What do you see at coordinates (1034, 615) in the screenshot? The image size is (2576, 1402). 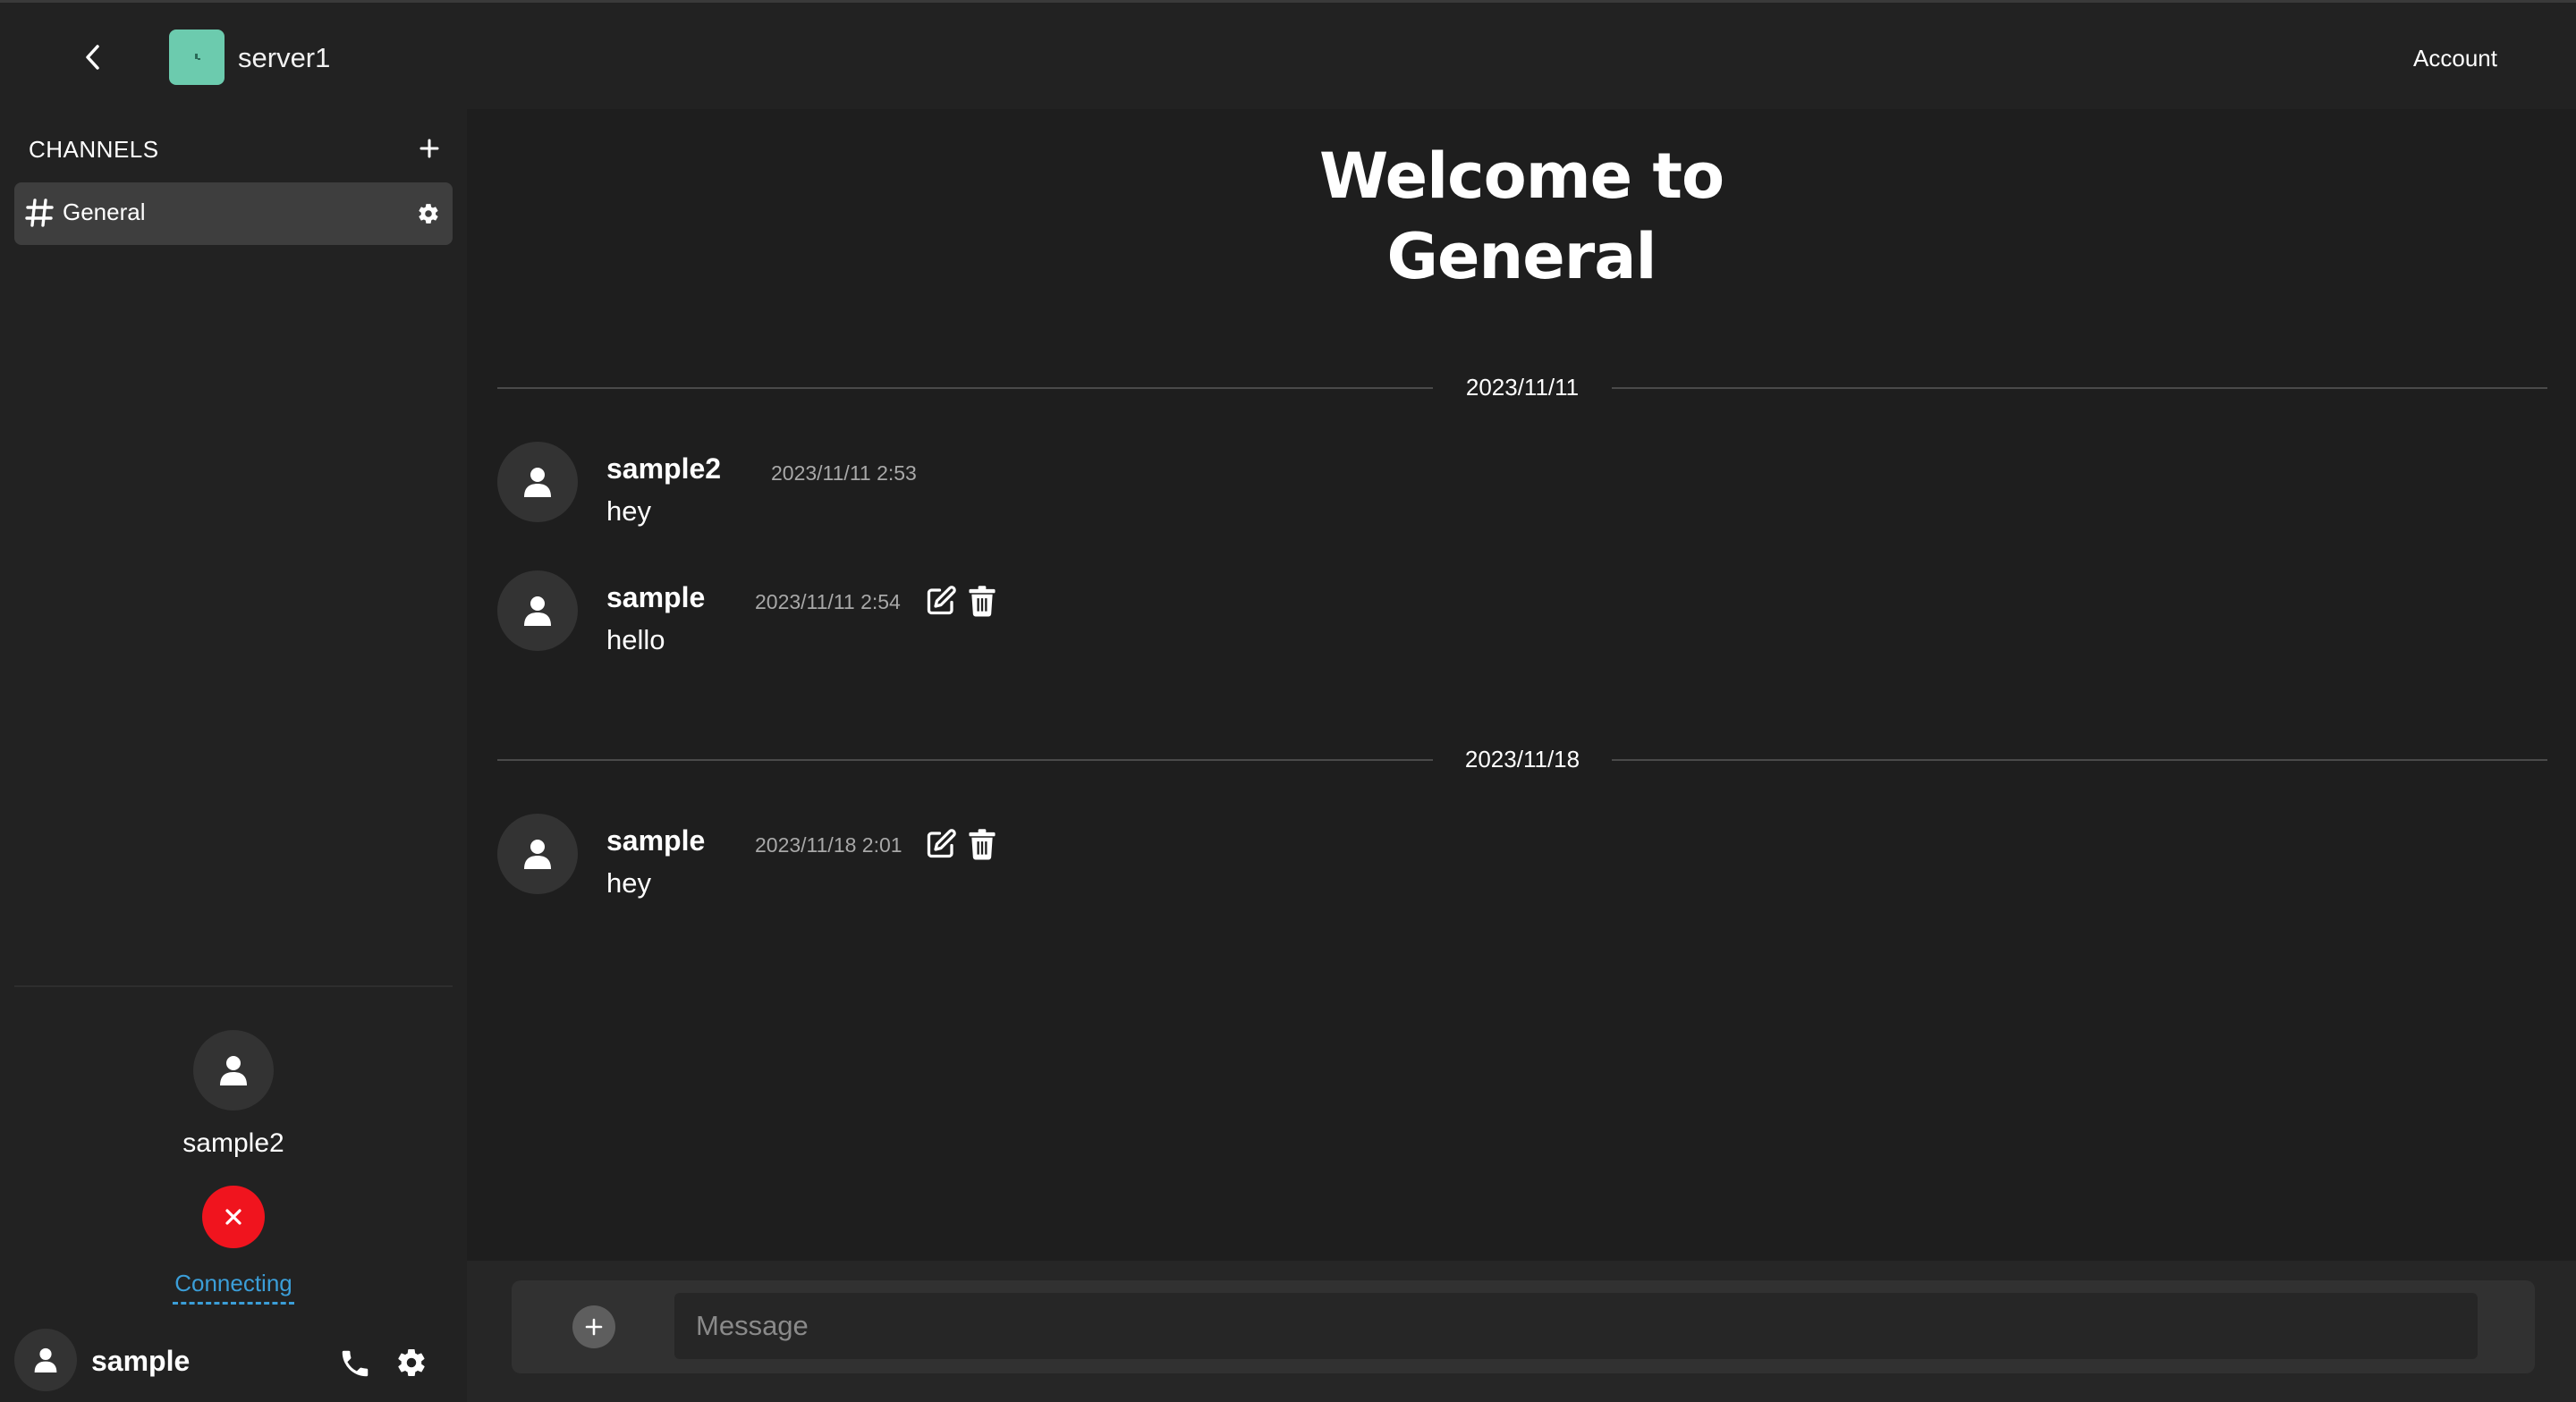 I see `message: sample 2023/11/11 2:54 hello` at bounding box center [1034, 615].